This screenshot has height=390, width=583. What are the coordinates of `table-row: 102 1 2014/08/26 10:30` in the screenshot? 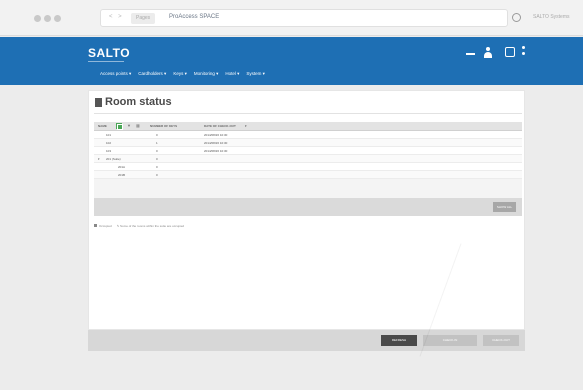 It's located at (308, 143).